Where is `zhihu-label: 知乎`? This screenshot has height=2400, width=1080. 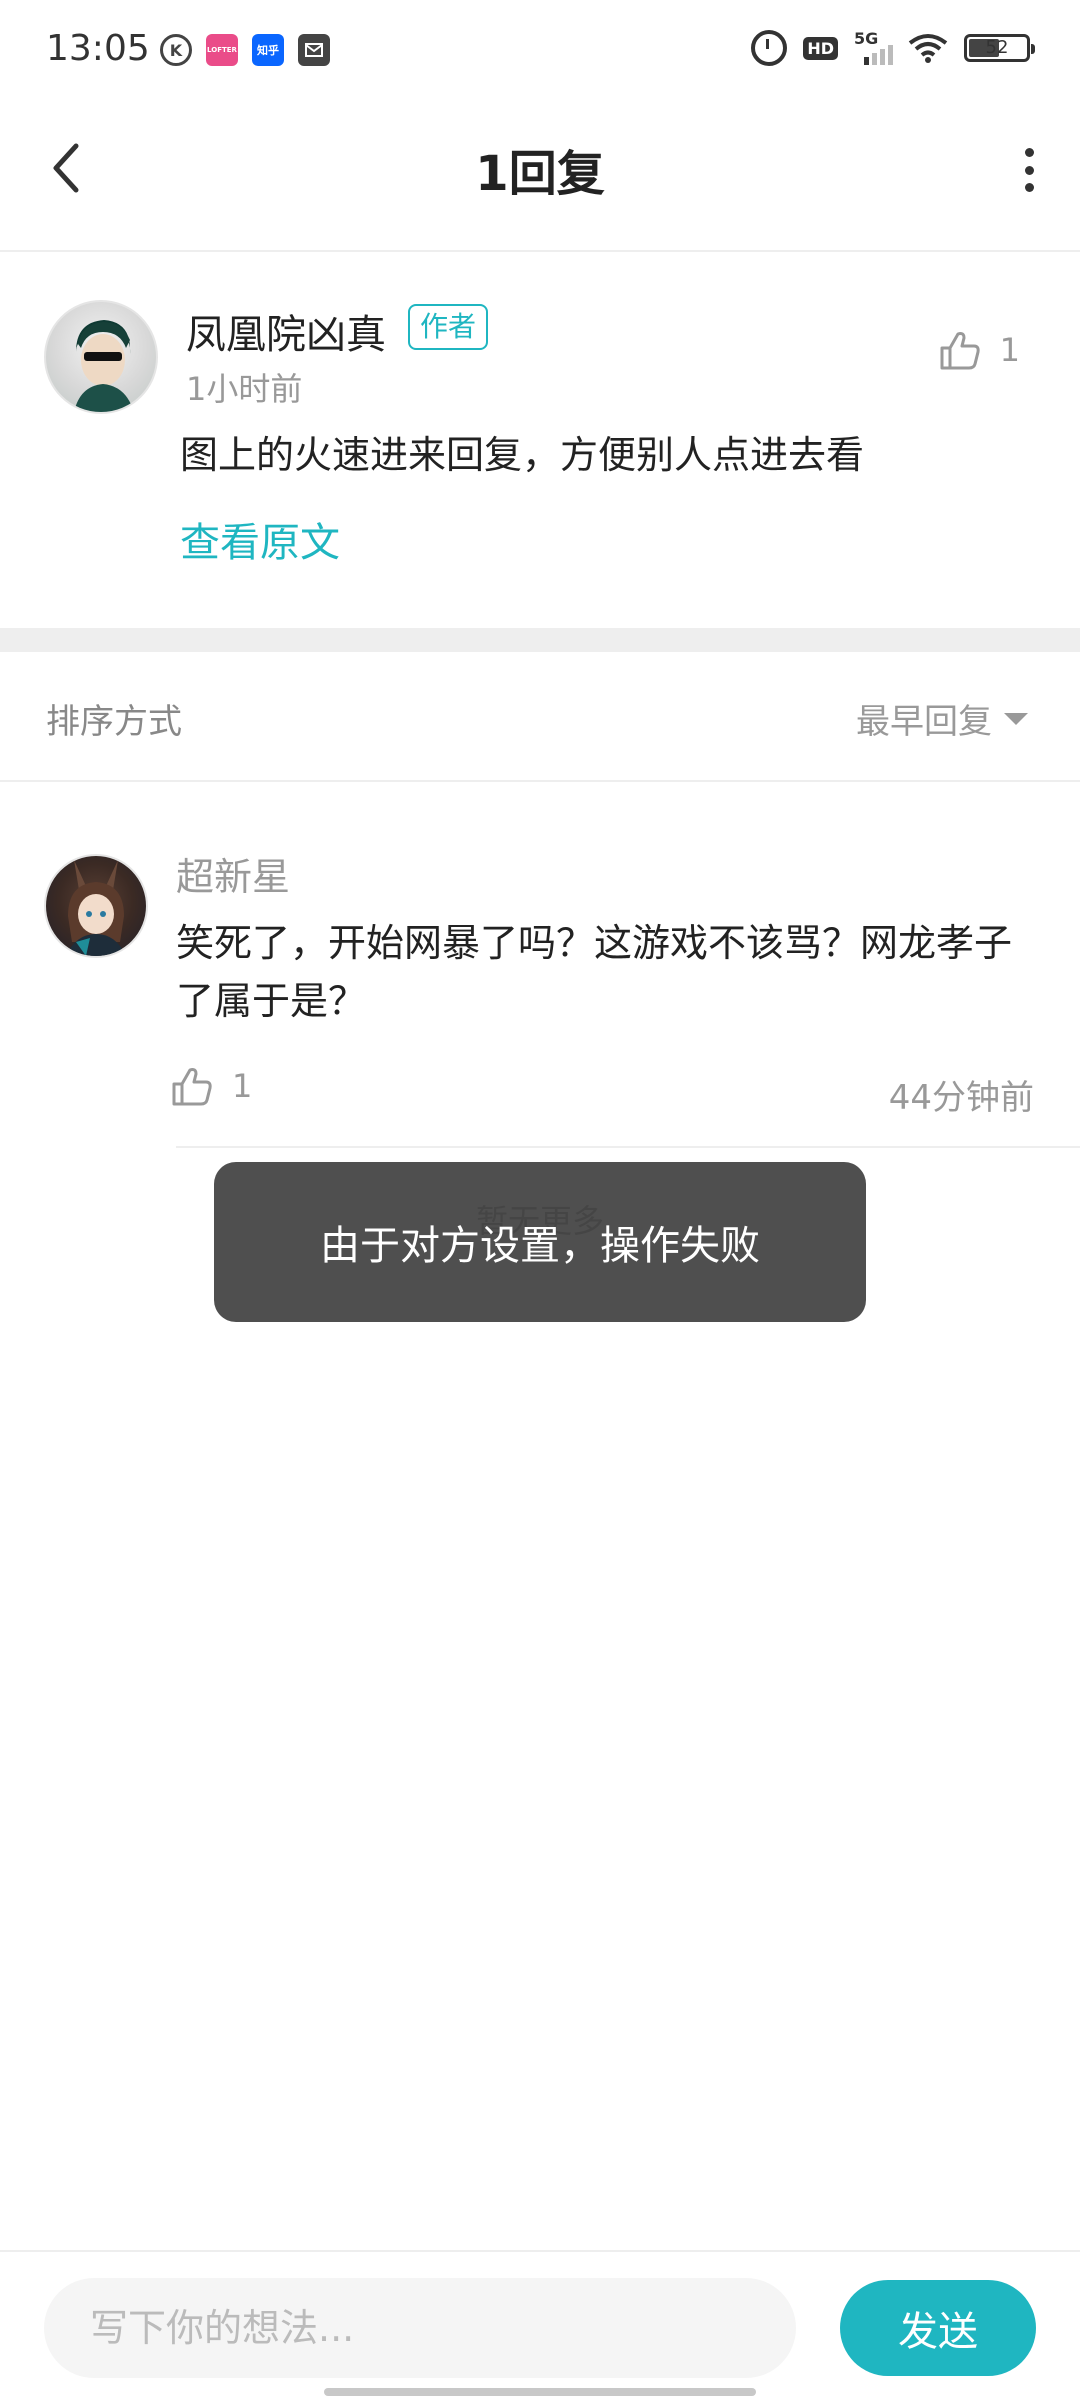
zhihu-label: 知乎 is located at coordinates (268, 50).